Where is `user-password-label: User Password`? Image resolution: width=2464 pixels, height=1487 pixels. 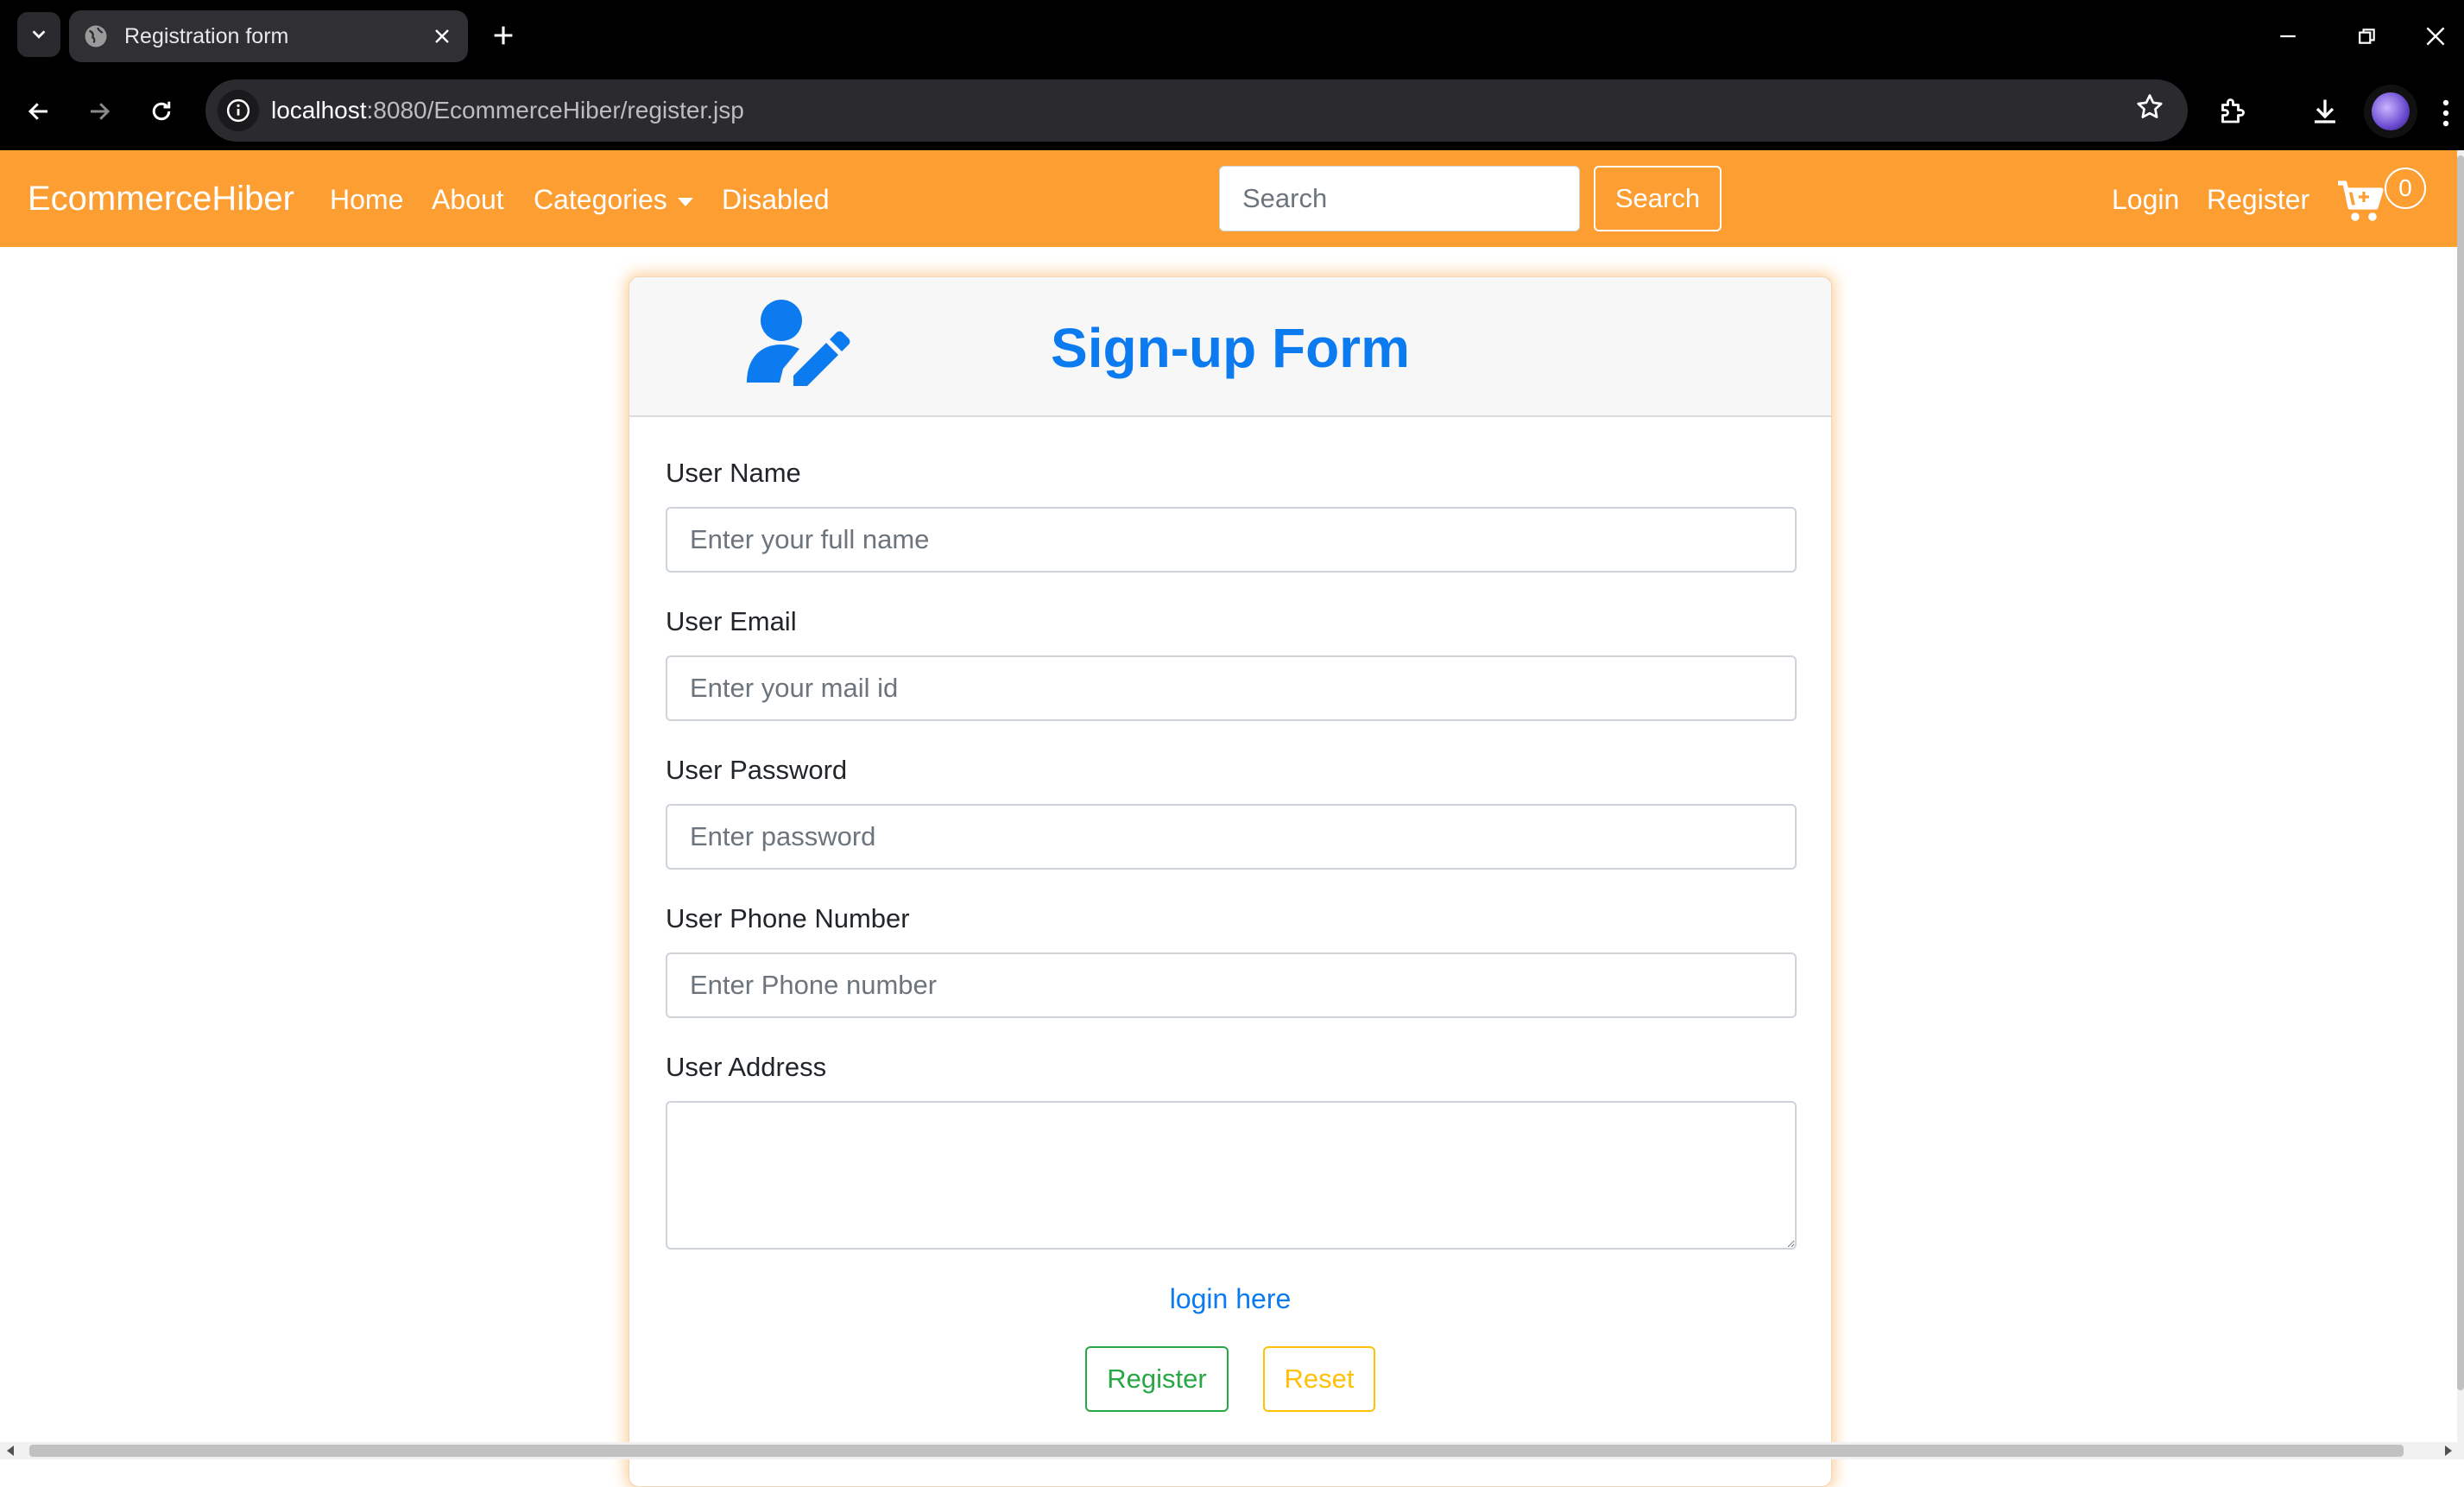 user-password-label: User Password is located at coordinates (757, 770).